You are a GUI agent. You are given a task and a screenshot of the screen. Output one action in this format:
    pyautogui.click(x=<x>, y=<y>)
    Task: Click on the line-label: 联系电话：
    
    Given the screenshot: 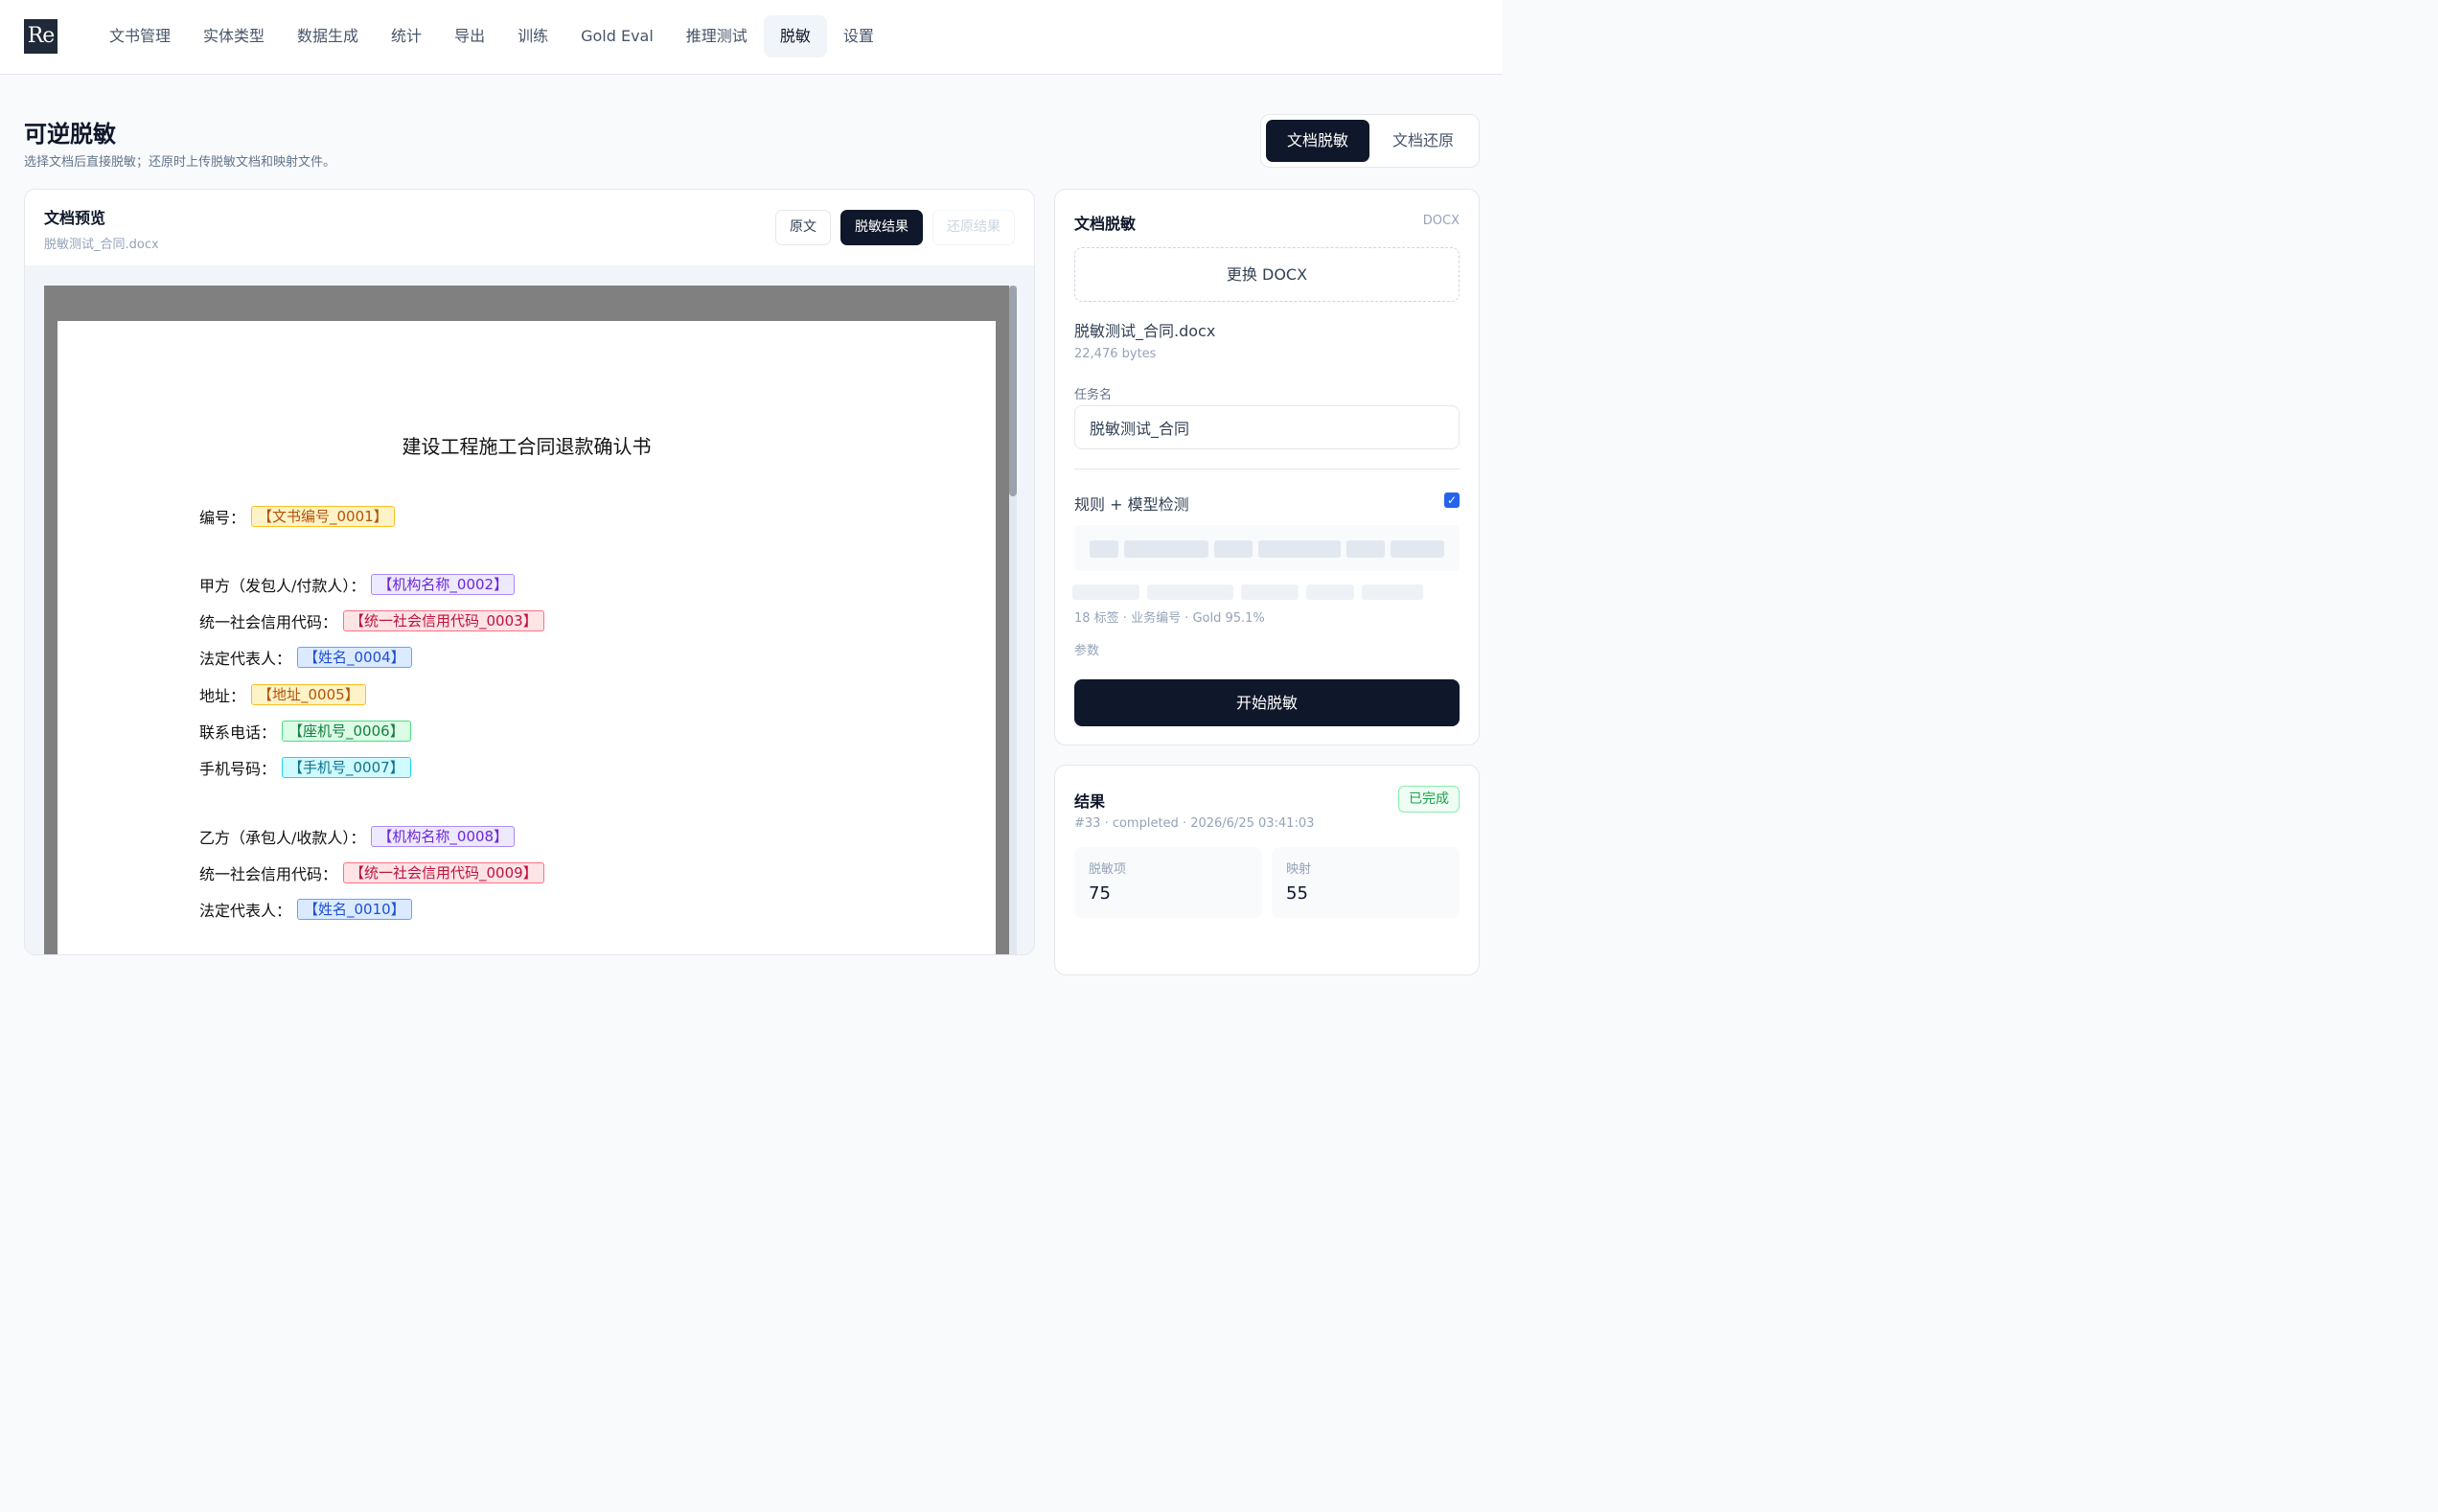 What is the action you would take?
    pyautogui.click(x=238, y=732)
    